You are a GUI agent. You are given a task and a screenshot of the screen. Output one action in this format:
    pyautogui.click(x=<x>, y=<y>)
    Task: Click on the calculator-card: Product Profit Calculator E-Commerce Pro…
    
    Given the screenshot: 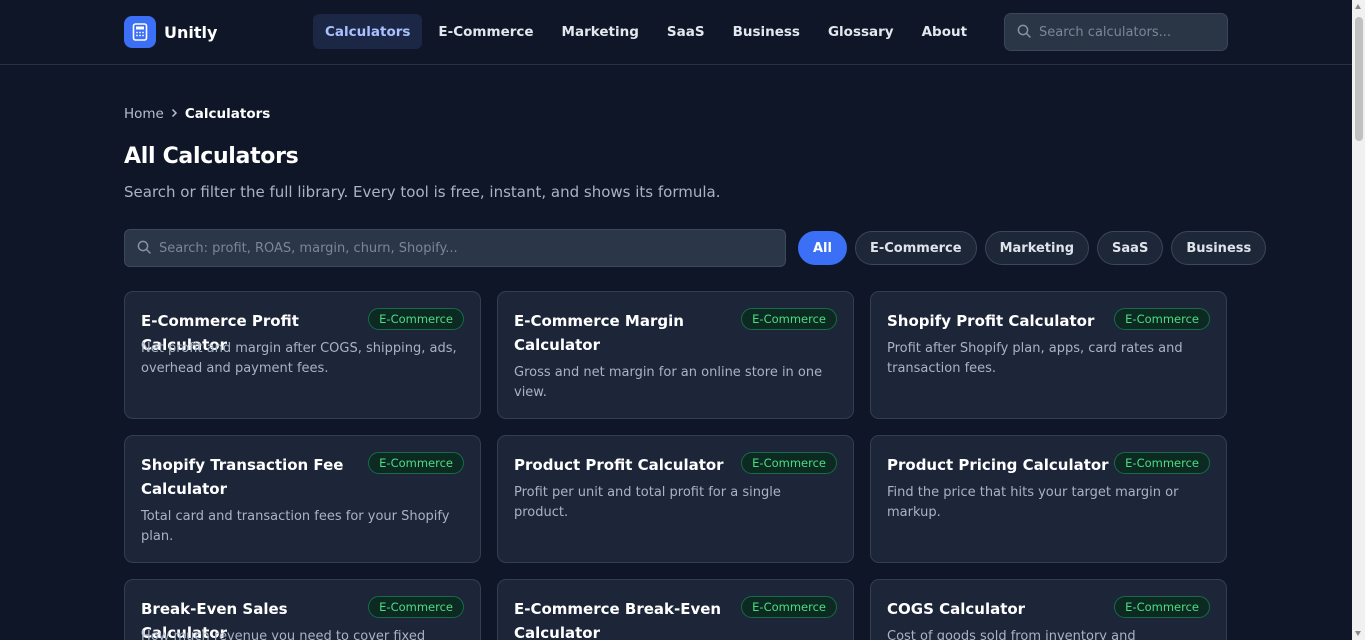 What is the action you would take?
    pyautogui.click(x=675, y=499)
    